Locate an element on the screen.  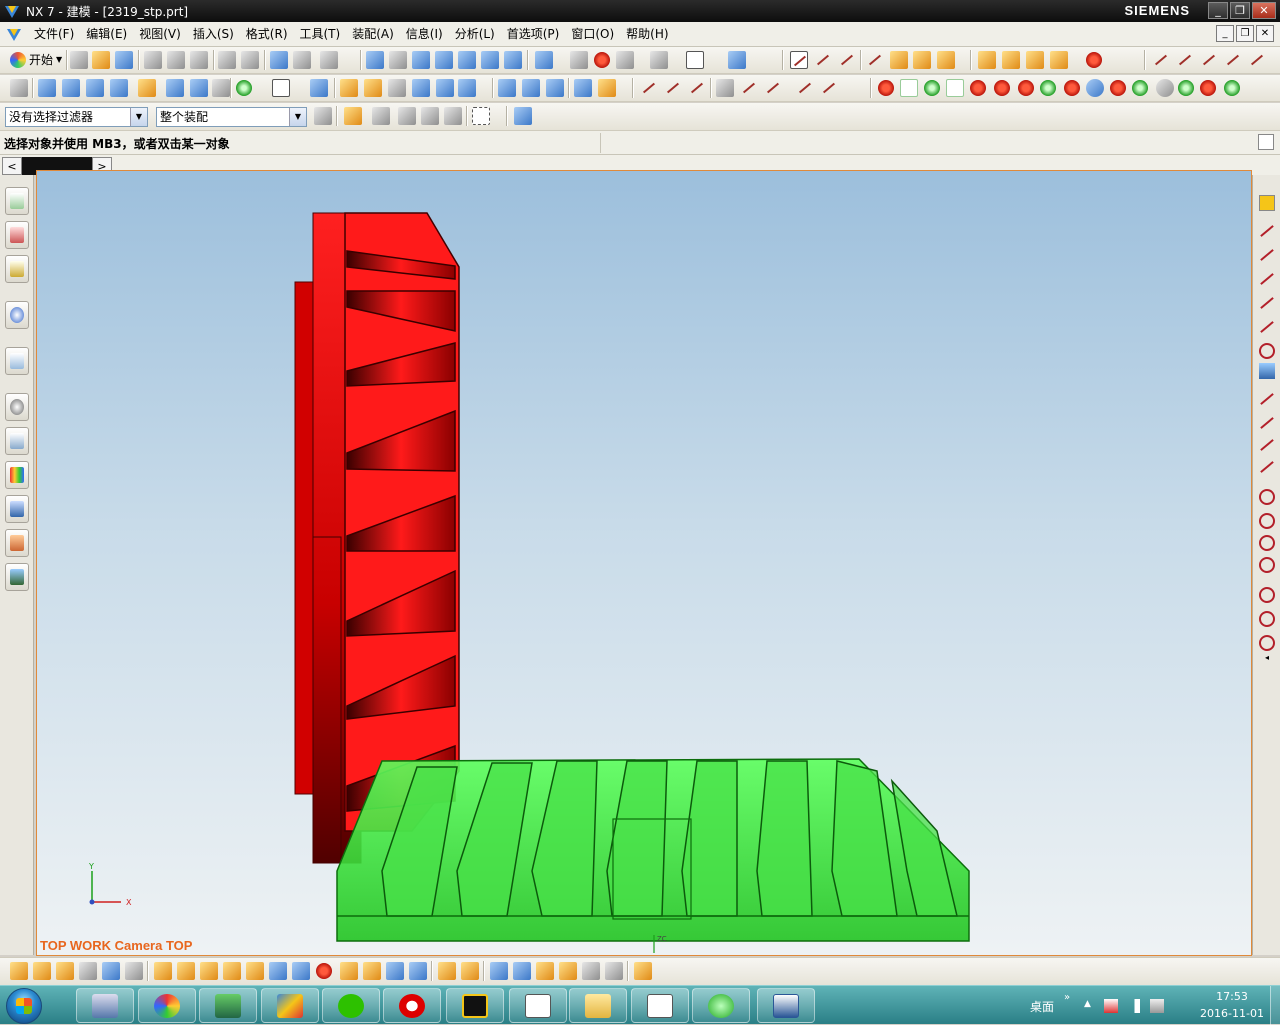
hole-icon is located at coordinates (147, 88).